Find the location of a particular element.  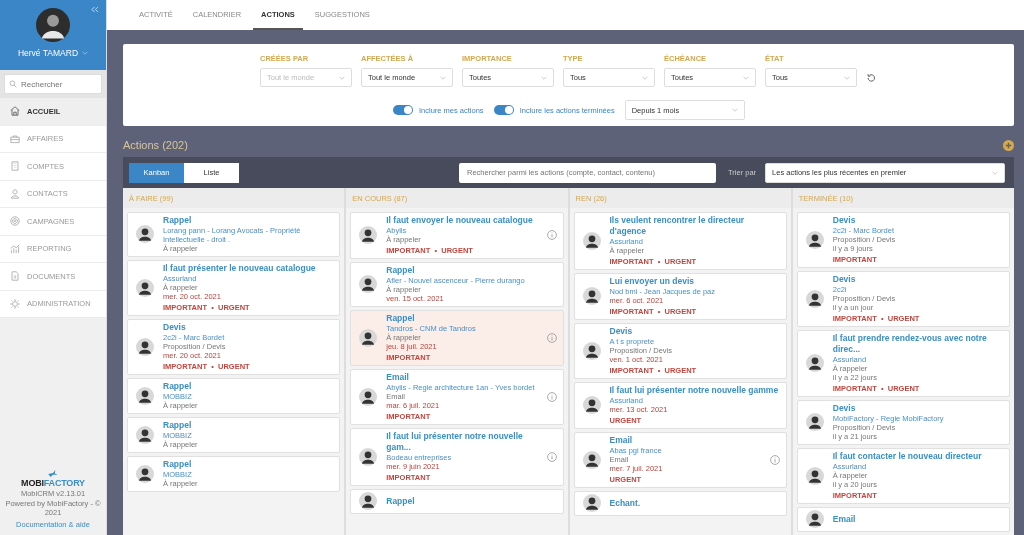

logo: MOBIFACTORY is located at coordinates (53, 483).